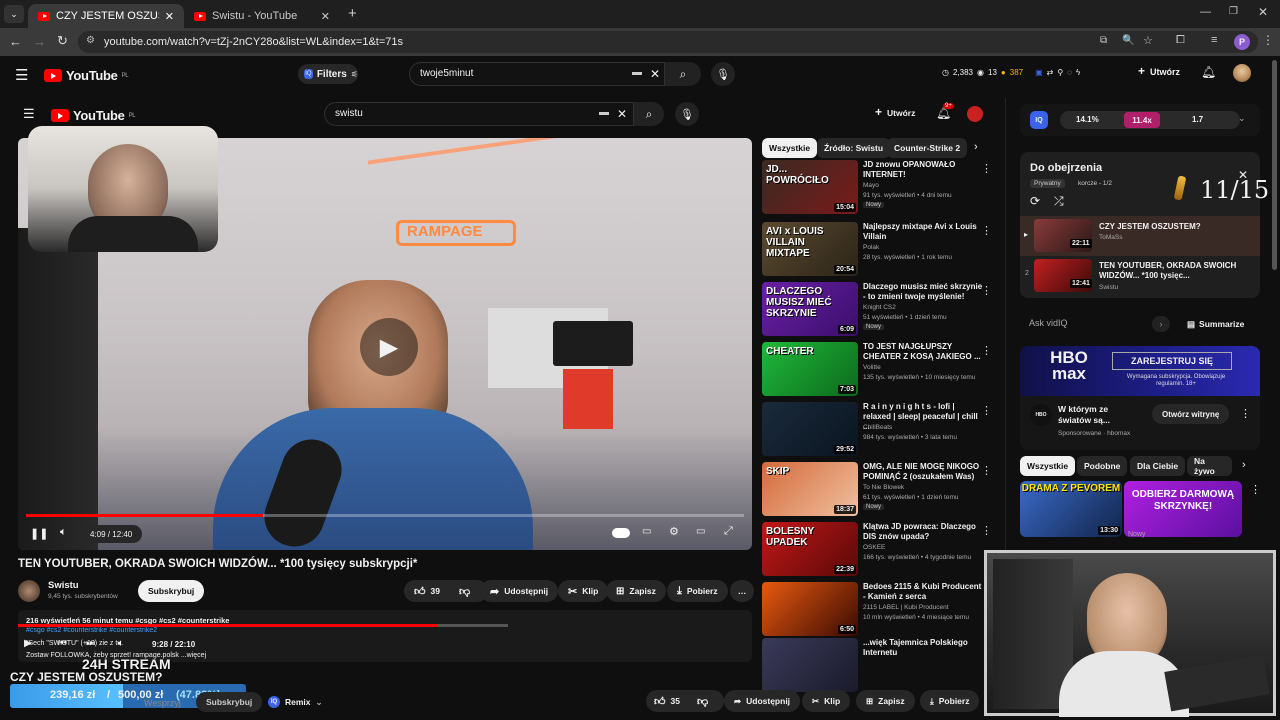  I want to click on open-website-button: Otwórz witrynę, so click(1191, 414).